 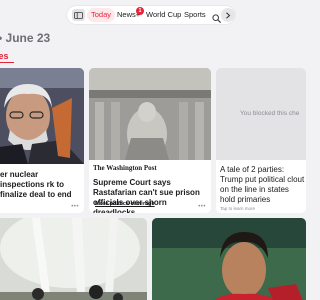 What do you see at coordinates (195, 15) in the screenshot?
I see `tab-sports: Sports` at bounding box center [195, 15].